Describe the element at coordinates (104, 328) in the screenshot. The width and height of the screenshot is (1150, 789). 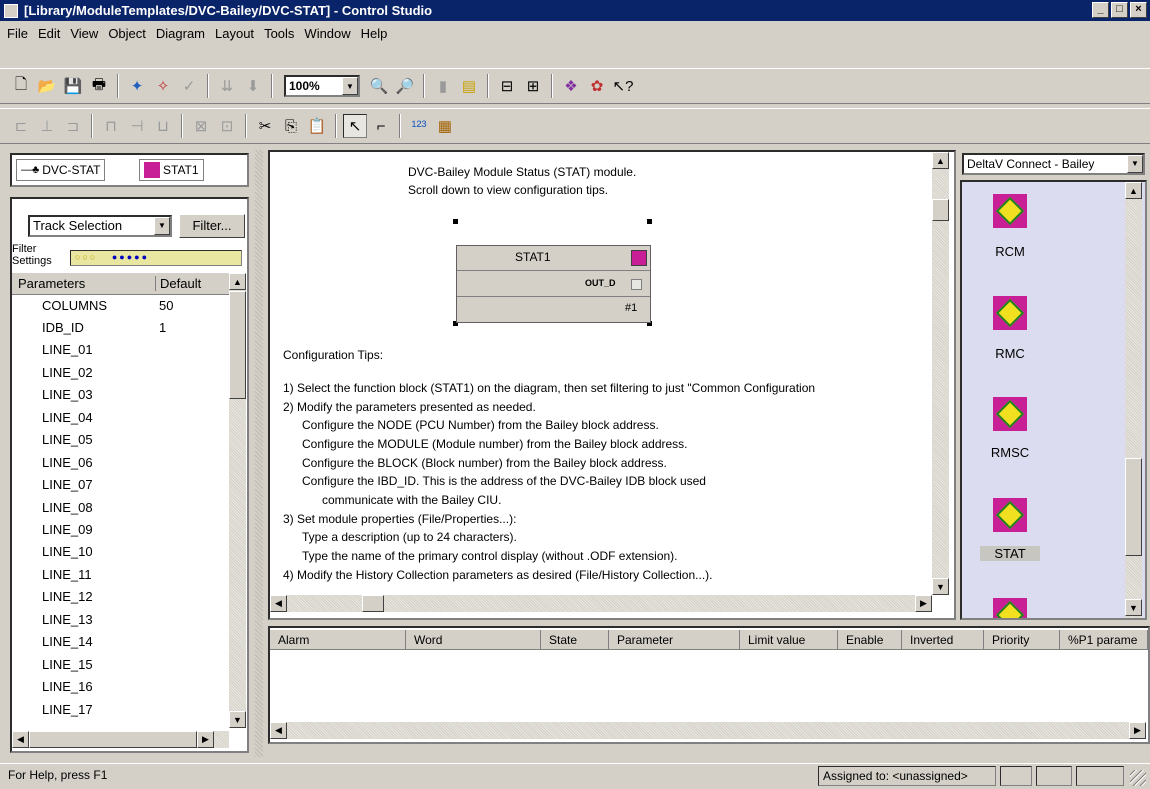
I see `parameter-row: IDB_ID 1` at that location.